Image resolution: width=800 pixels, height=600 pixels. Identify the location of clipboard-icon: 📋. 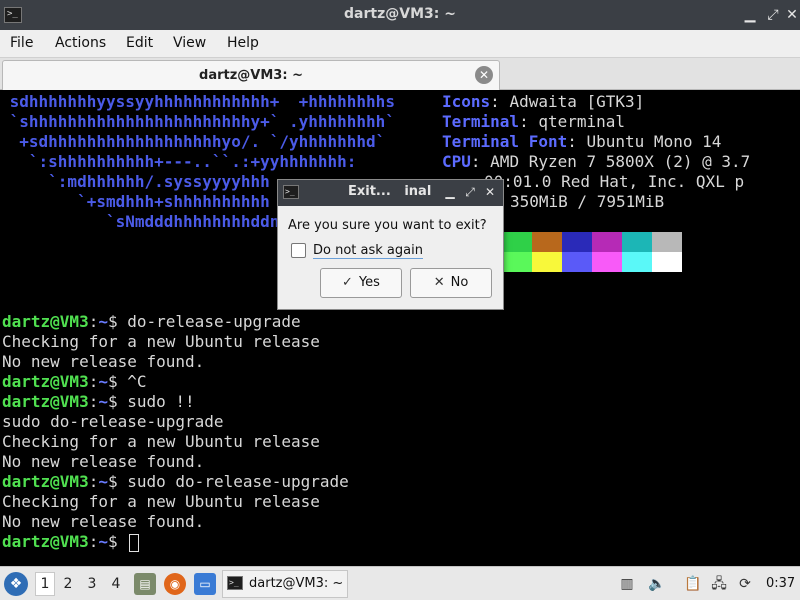
(693, 584).